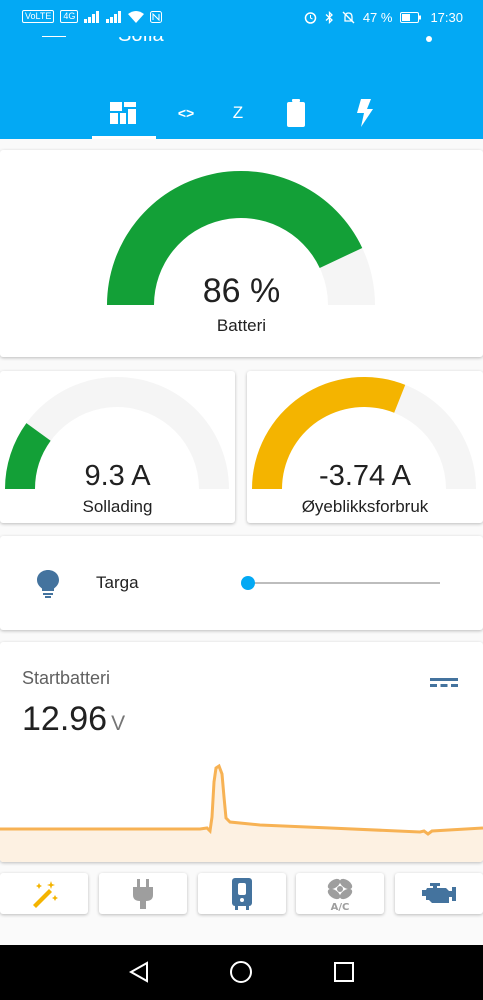  I want to click on history-area, so click(241, 814).